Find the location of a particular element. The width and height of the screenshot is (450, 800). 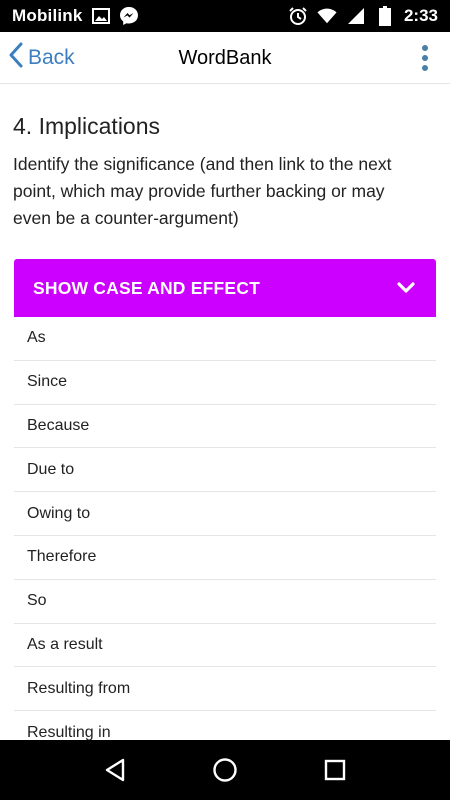

section-title: 4. Implications is located at coordinates (87, 126).